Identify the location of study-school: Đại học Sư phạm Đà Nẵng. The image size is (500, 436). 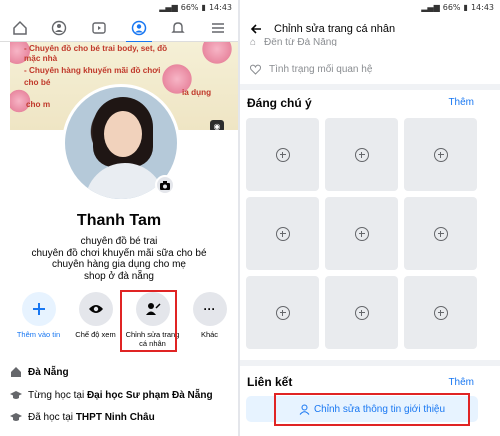
(150, 395).